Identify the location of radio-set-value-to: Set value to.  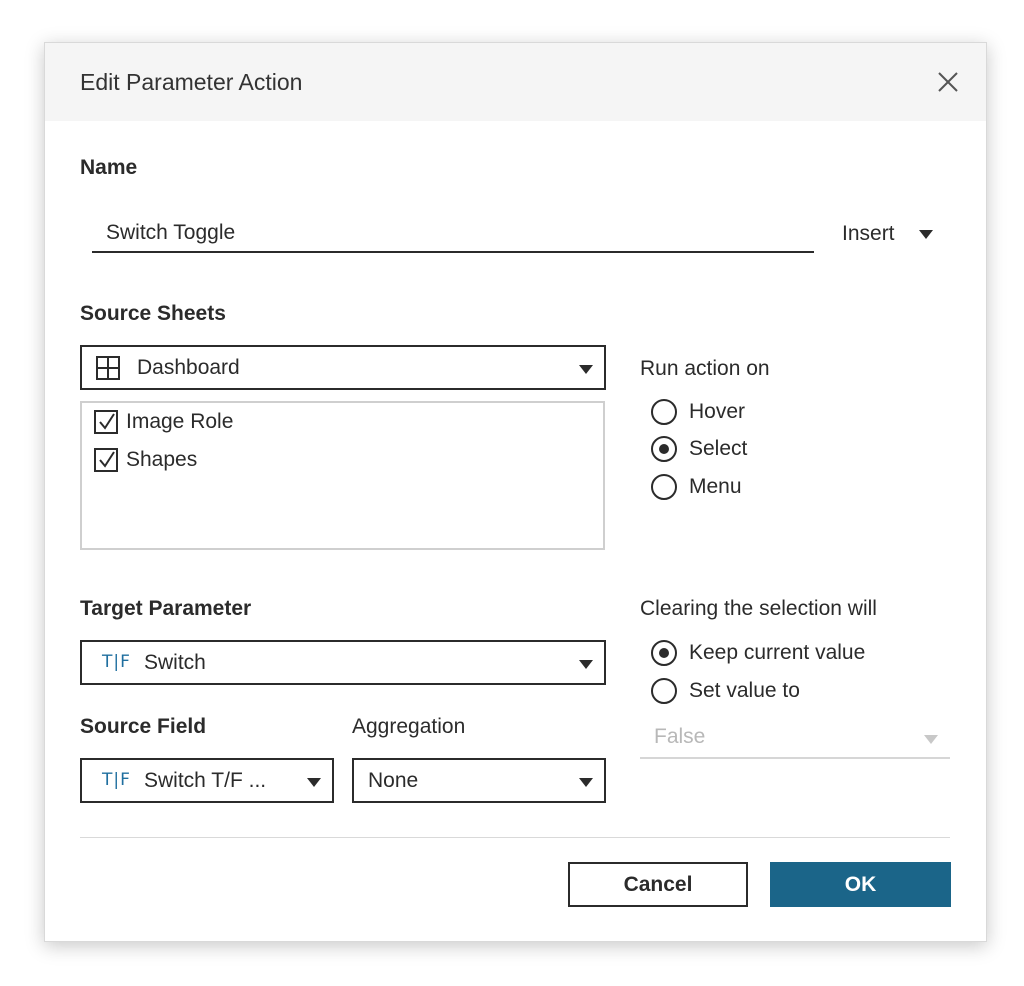
(725, 691).